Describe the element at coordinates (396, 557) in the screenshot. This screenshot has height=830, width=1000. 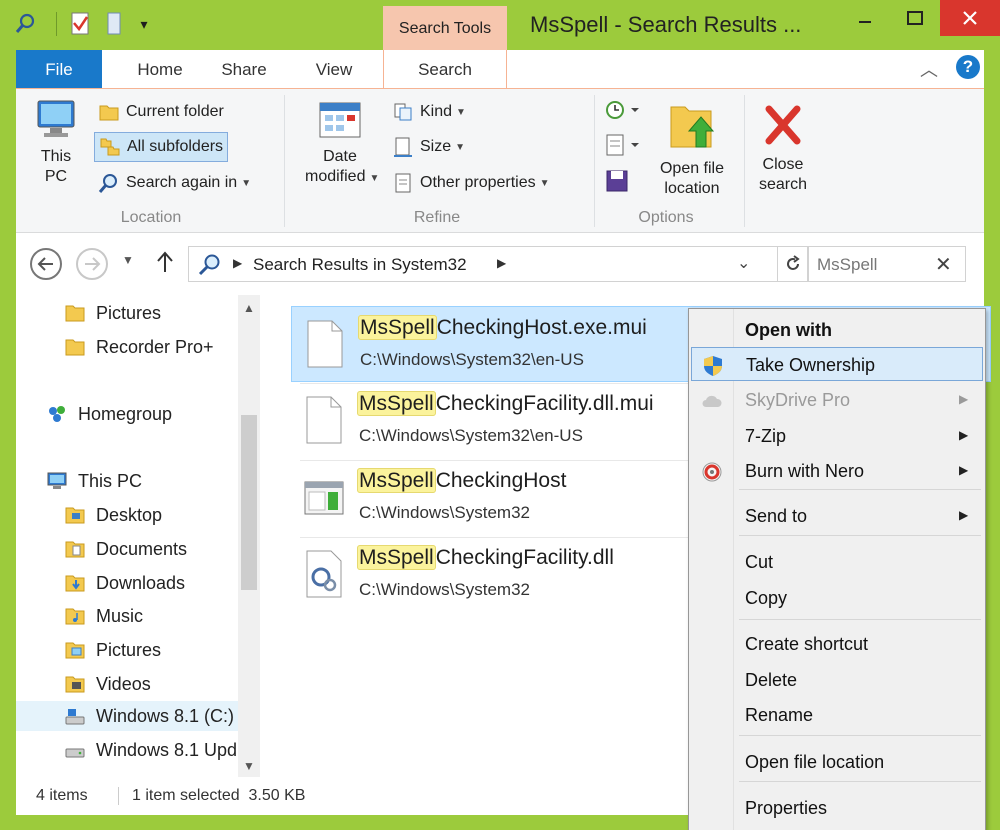
I see `search-highlight: MsSpell` at that location.